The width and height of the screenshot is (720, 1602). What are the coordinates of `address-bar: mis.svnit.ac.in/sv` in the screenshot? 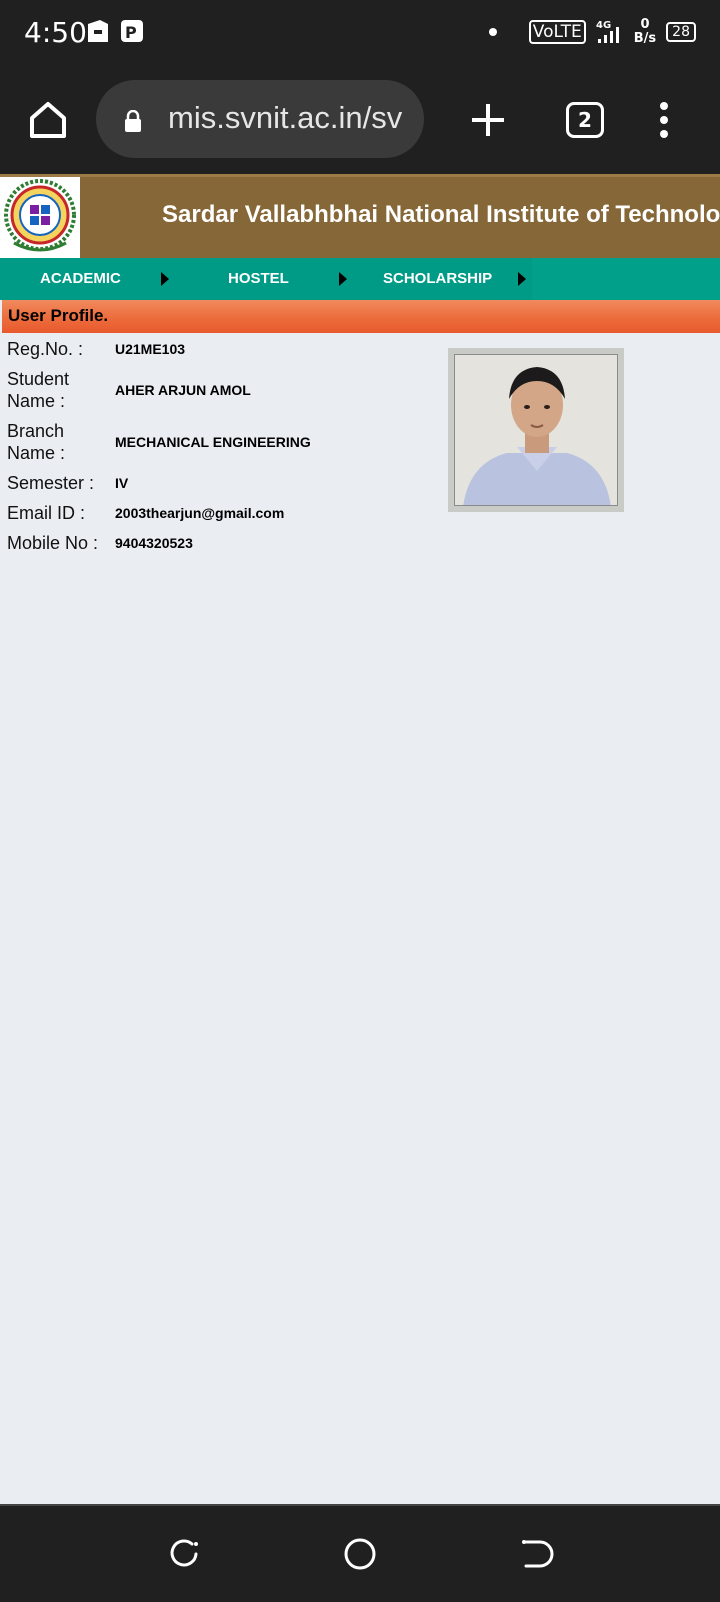 It's located at (260, 119).